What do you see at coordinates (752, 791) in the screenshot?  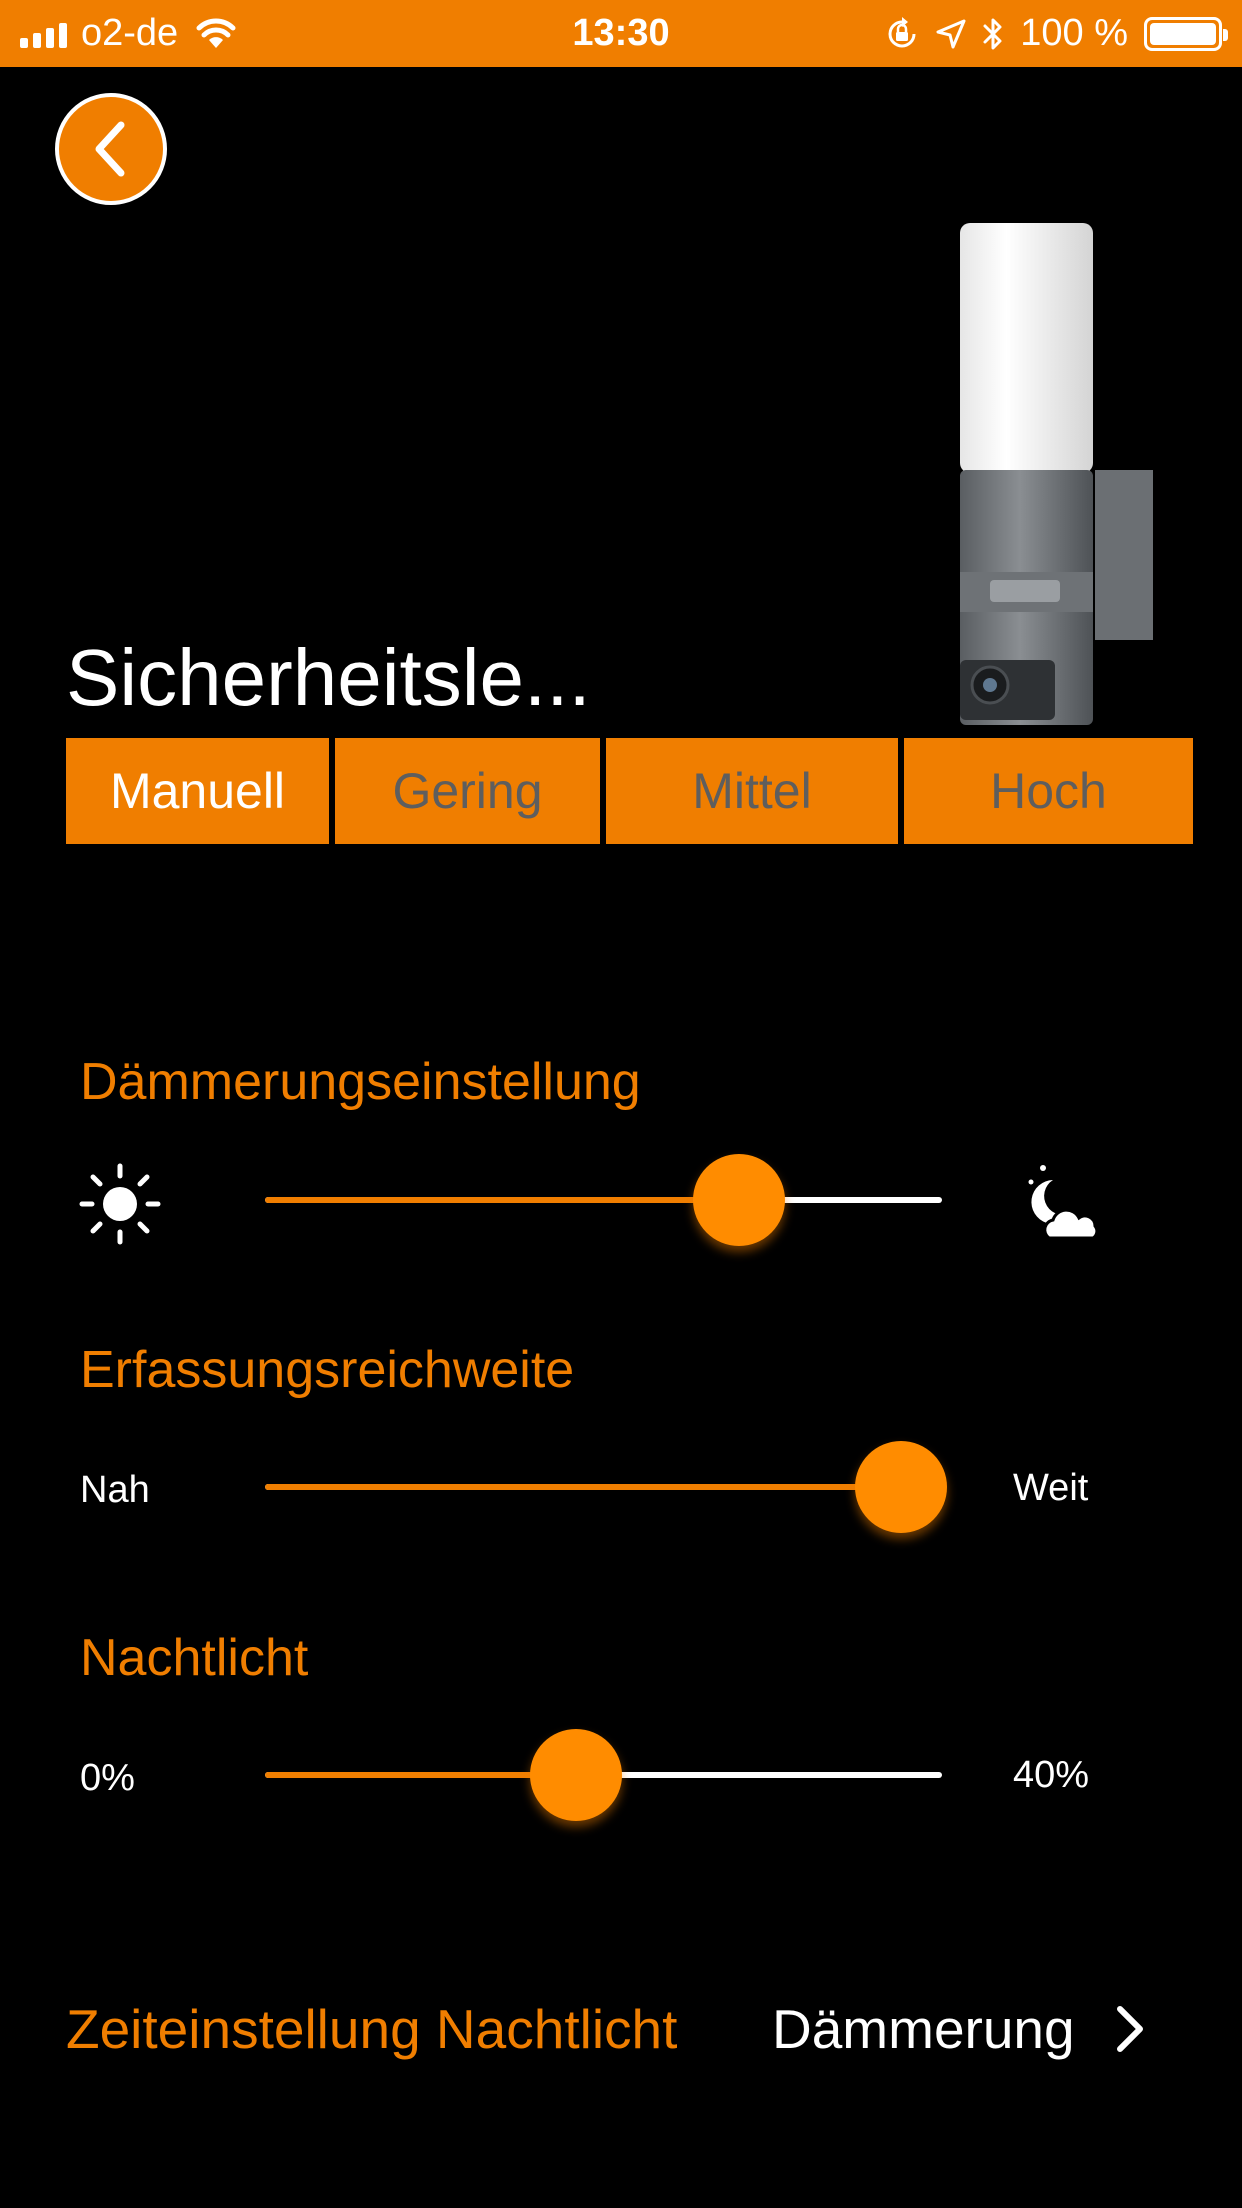 I see `mode-mittel-button: Mittel` at bounding box center [752, 791].